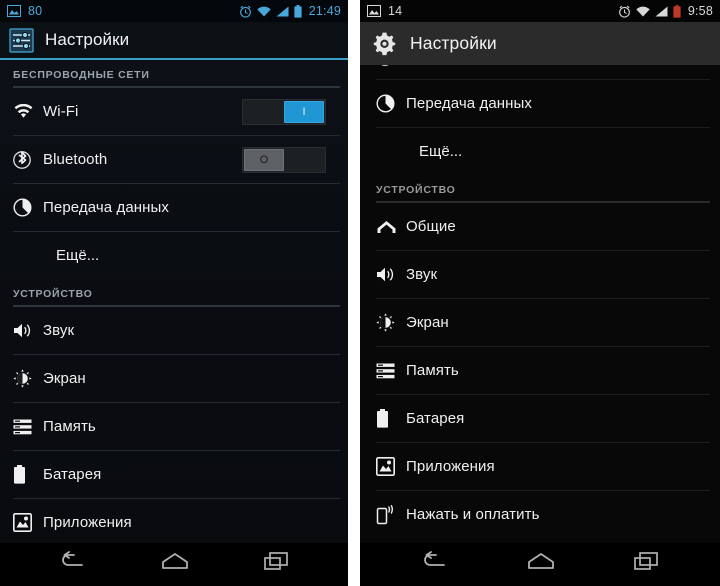 This screenshot has height=586, width=720. I want to click on section-header-wireless: БЕСПРОВОДНЫЕ СЕТИ, so click(81, 75).